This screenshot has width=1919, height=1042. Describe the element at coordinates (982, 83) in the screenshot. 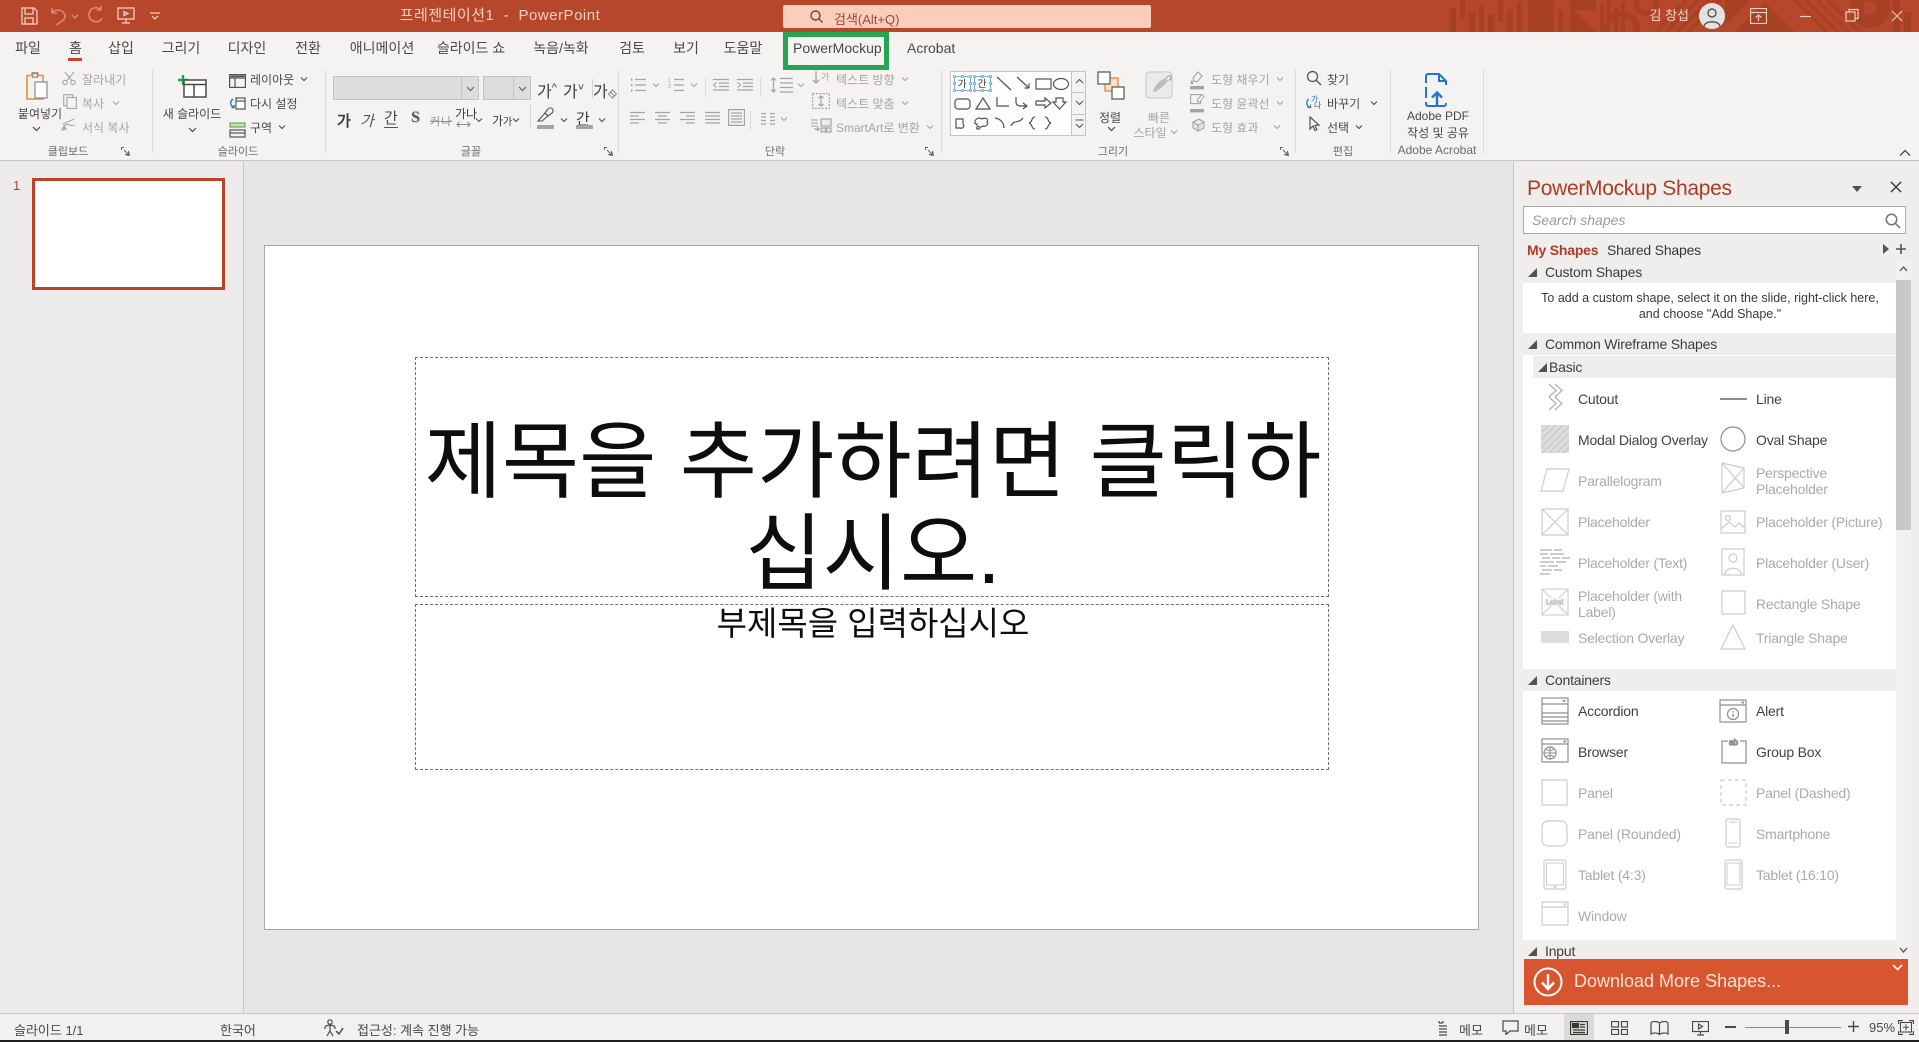

I see `svg-text: 간` at that location.